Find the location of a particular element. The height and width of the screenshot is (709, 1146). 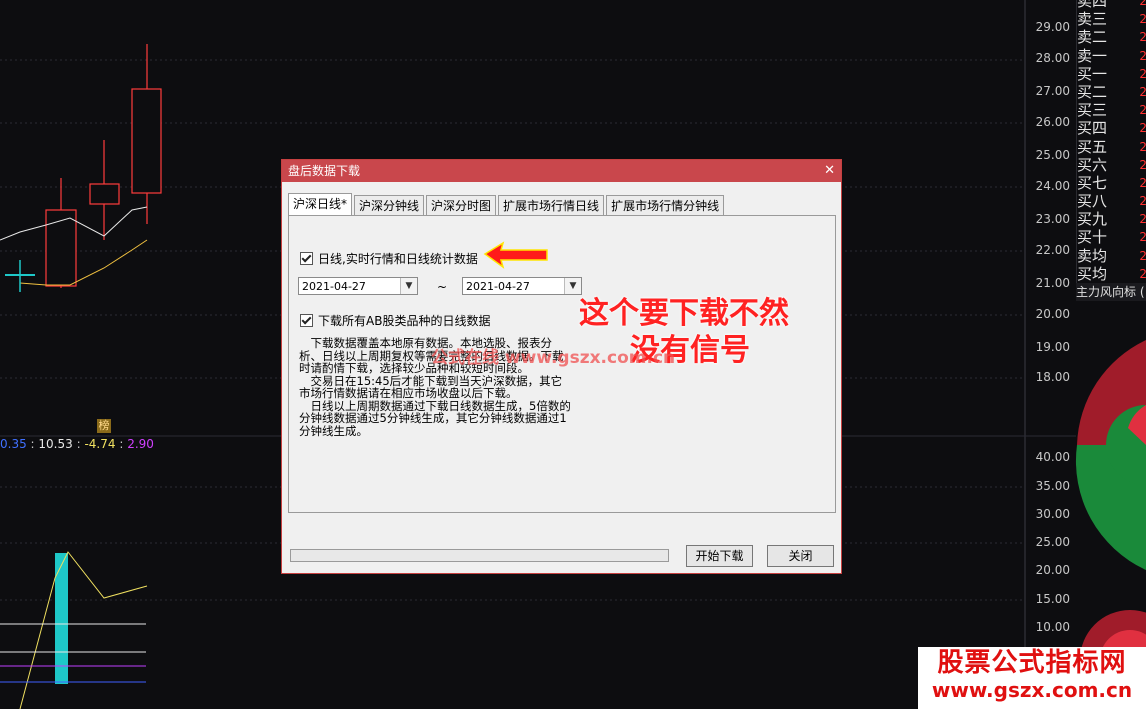

price-tick-label: 27.00 is located at coordinates (1052, 91).